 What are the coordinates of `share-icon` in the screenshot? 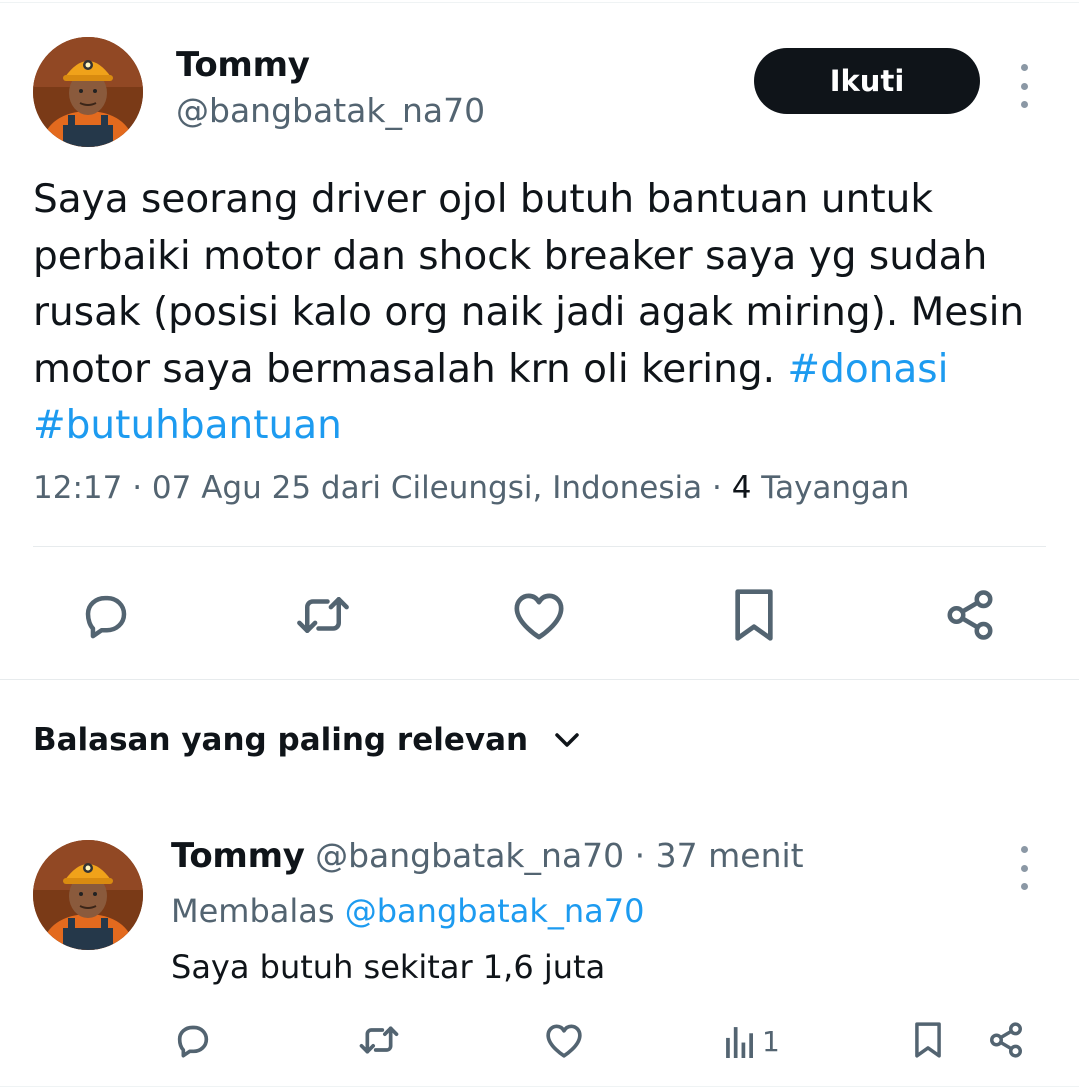 It's located at (970, 615).